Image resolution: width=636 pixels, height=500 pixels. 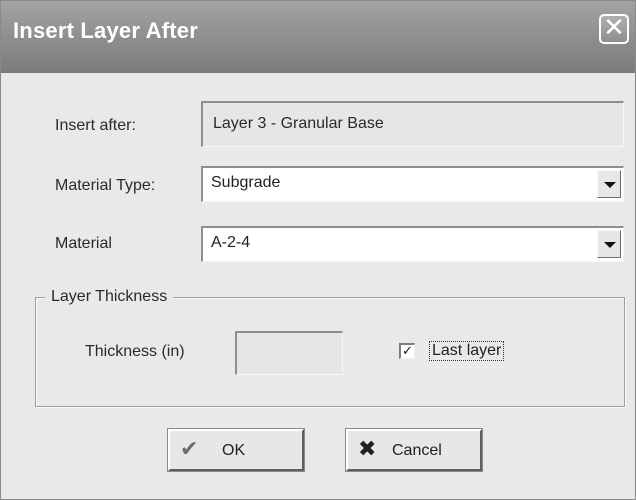 I want to click on close-icon: ✕, so click(x=614, y=28).